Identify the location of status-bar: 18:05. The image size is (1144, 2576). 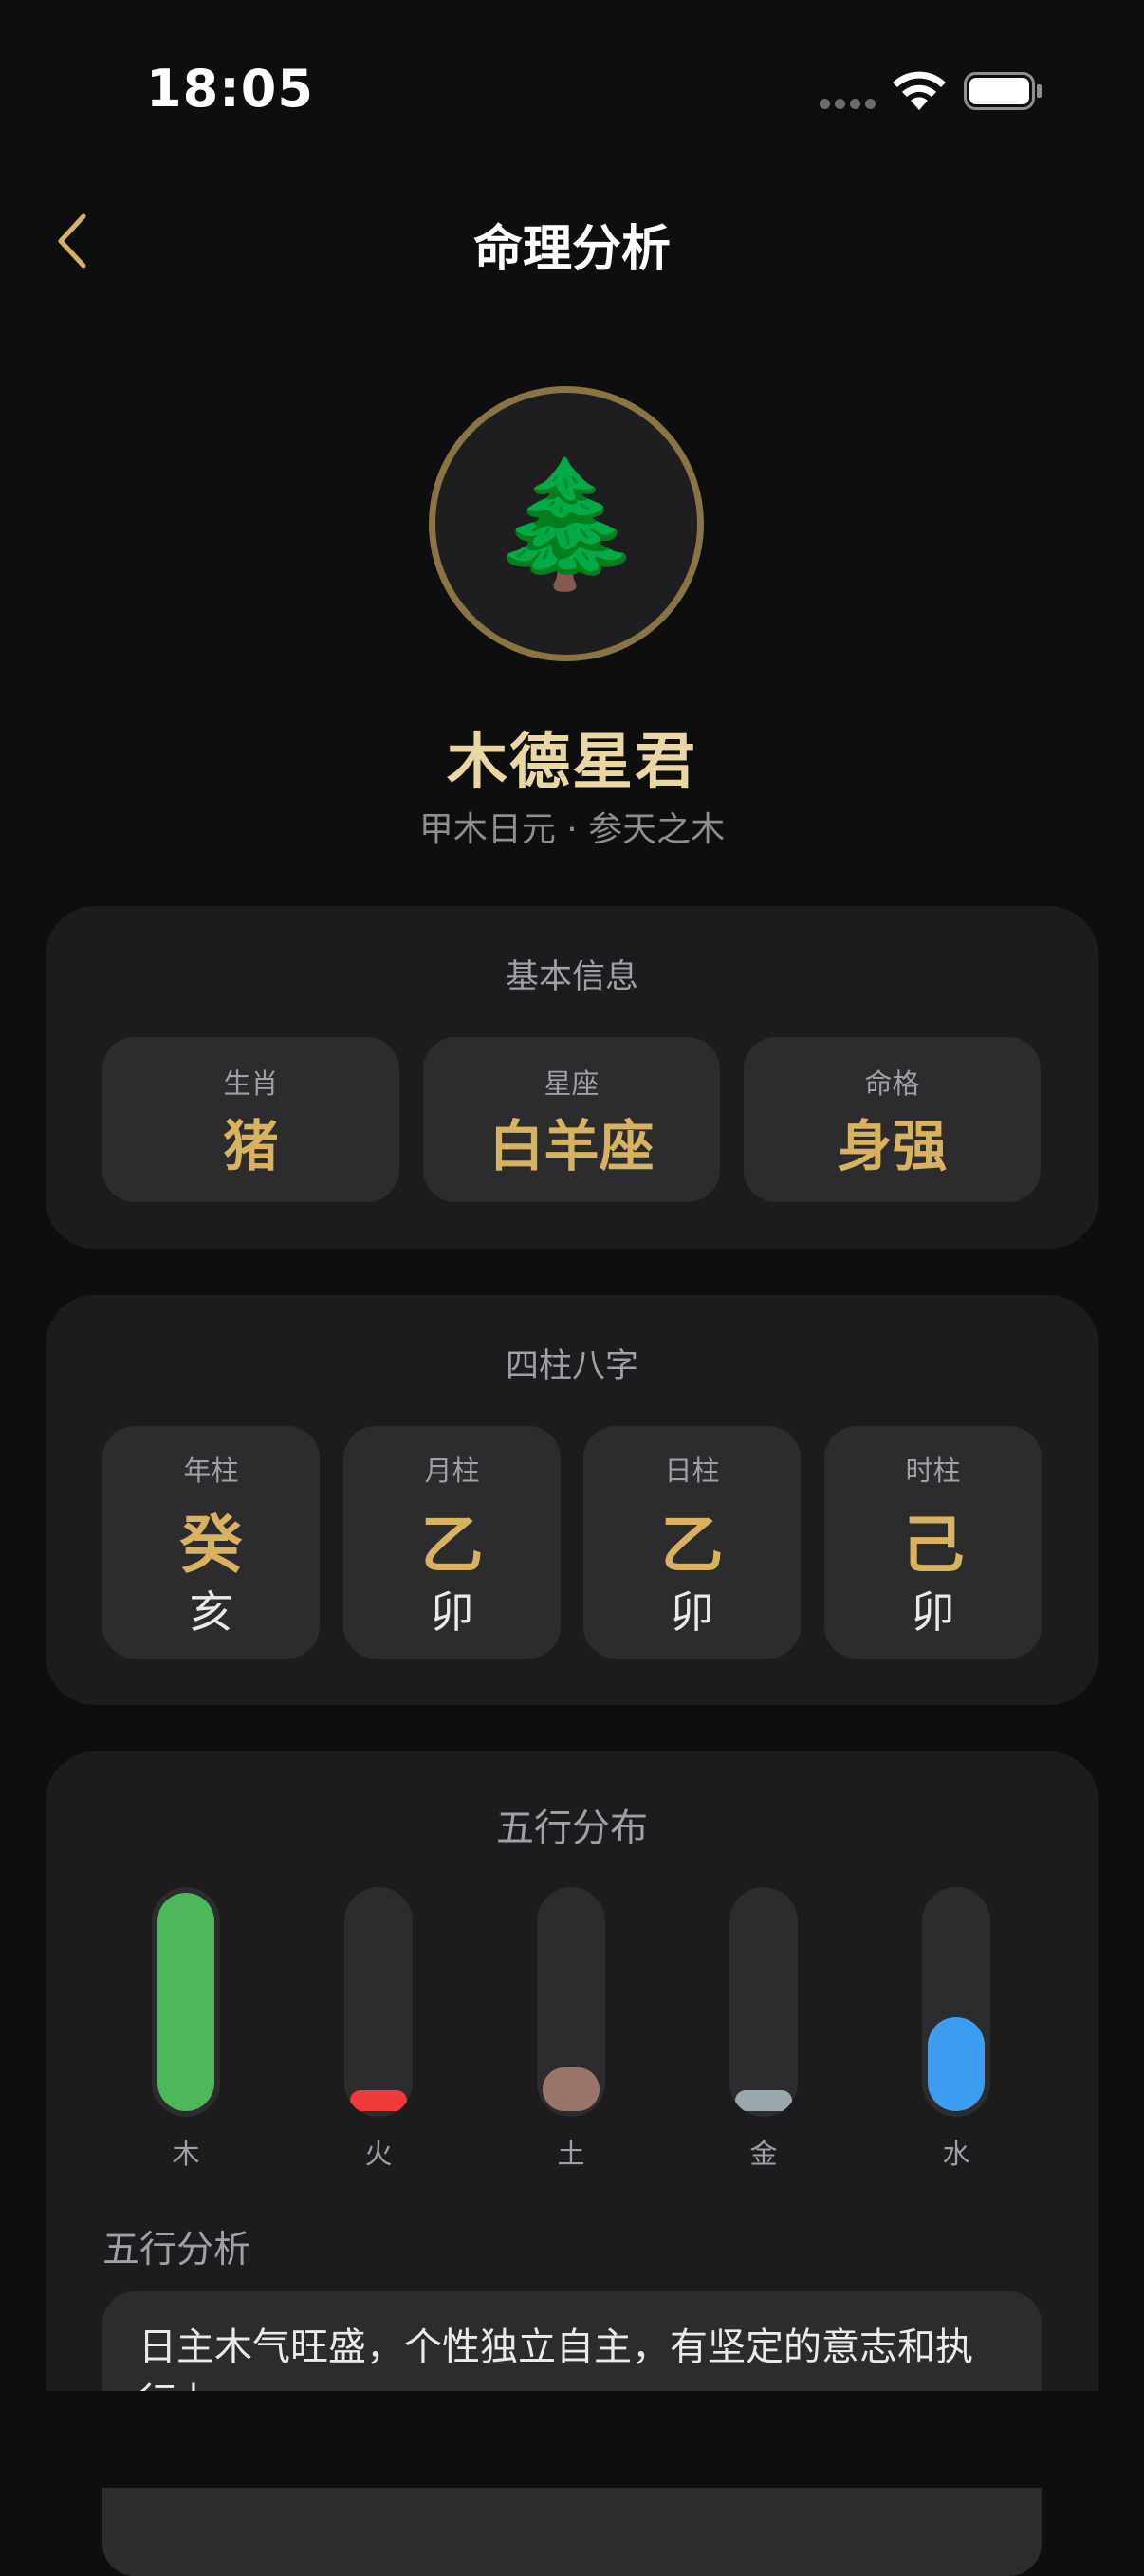
(572, 90).